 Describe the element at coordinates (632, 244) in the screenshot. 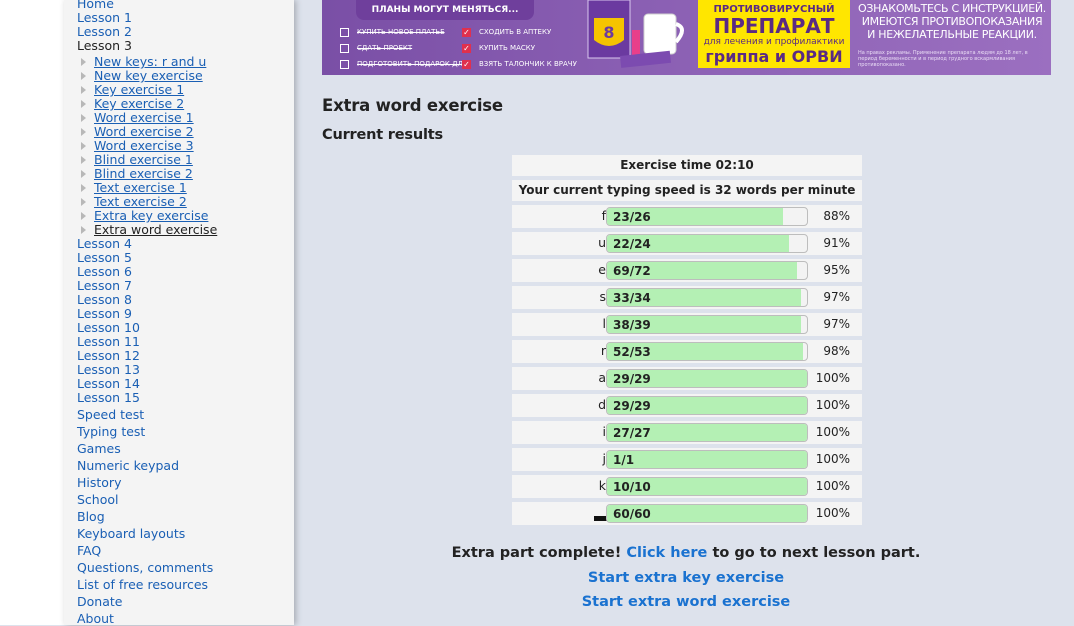

I see `result-count: 22/24` at that location.